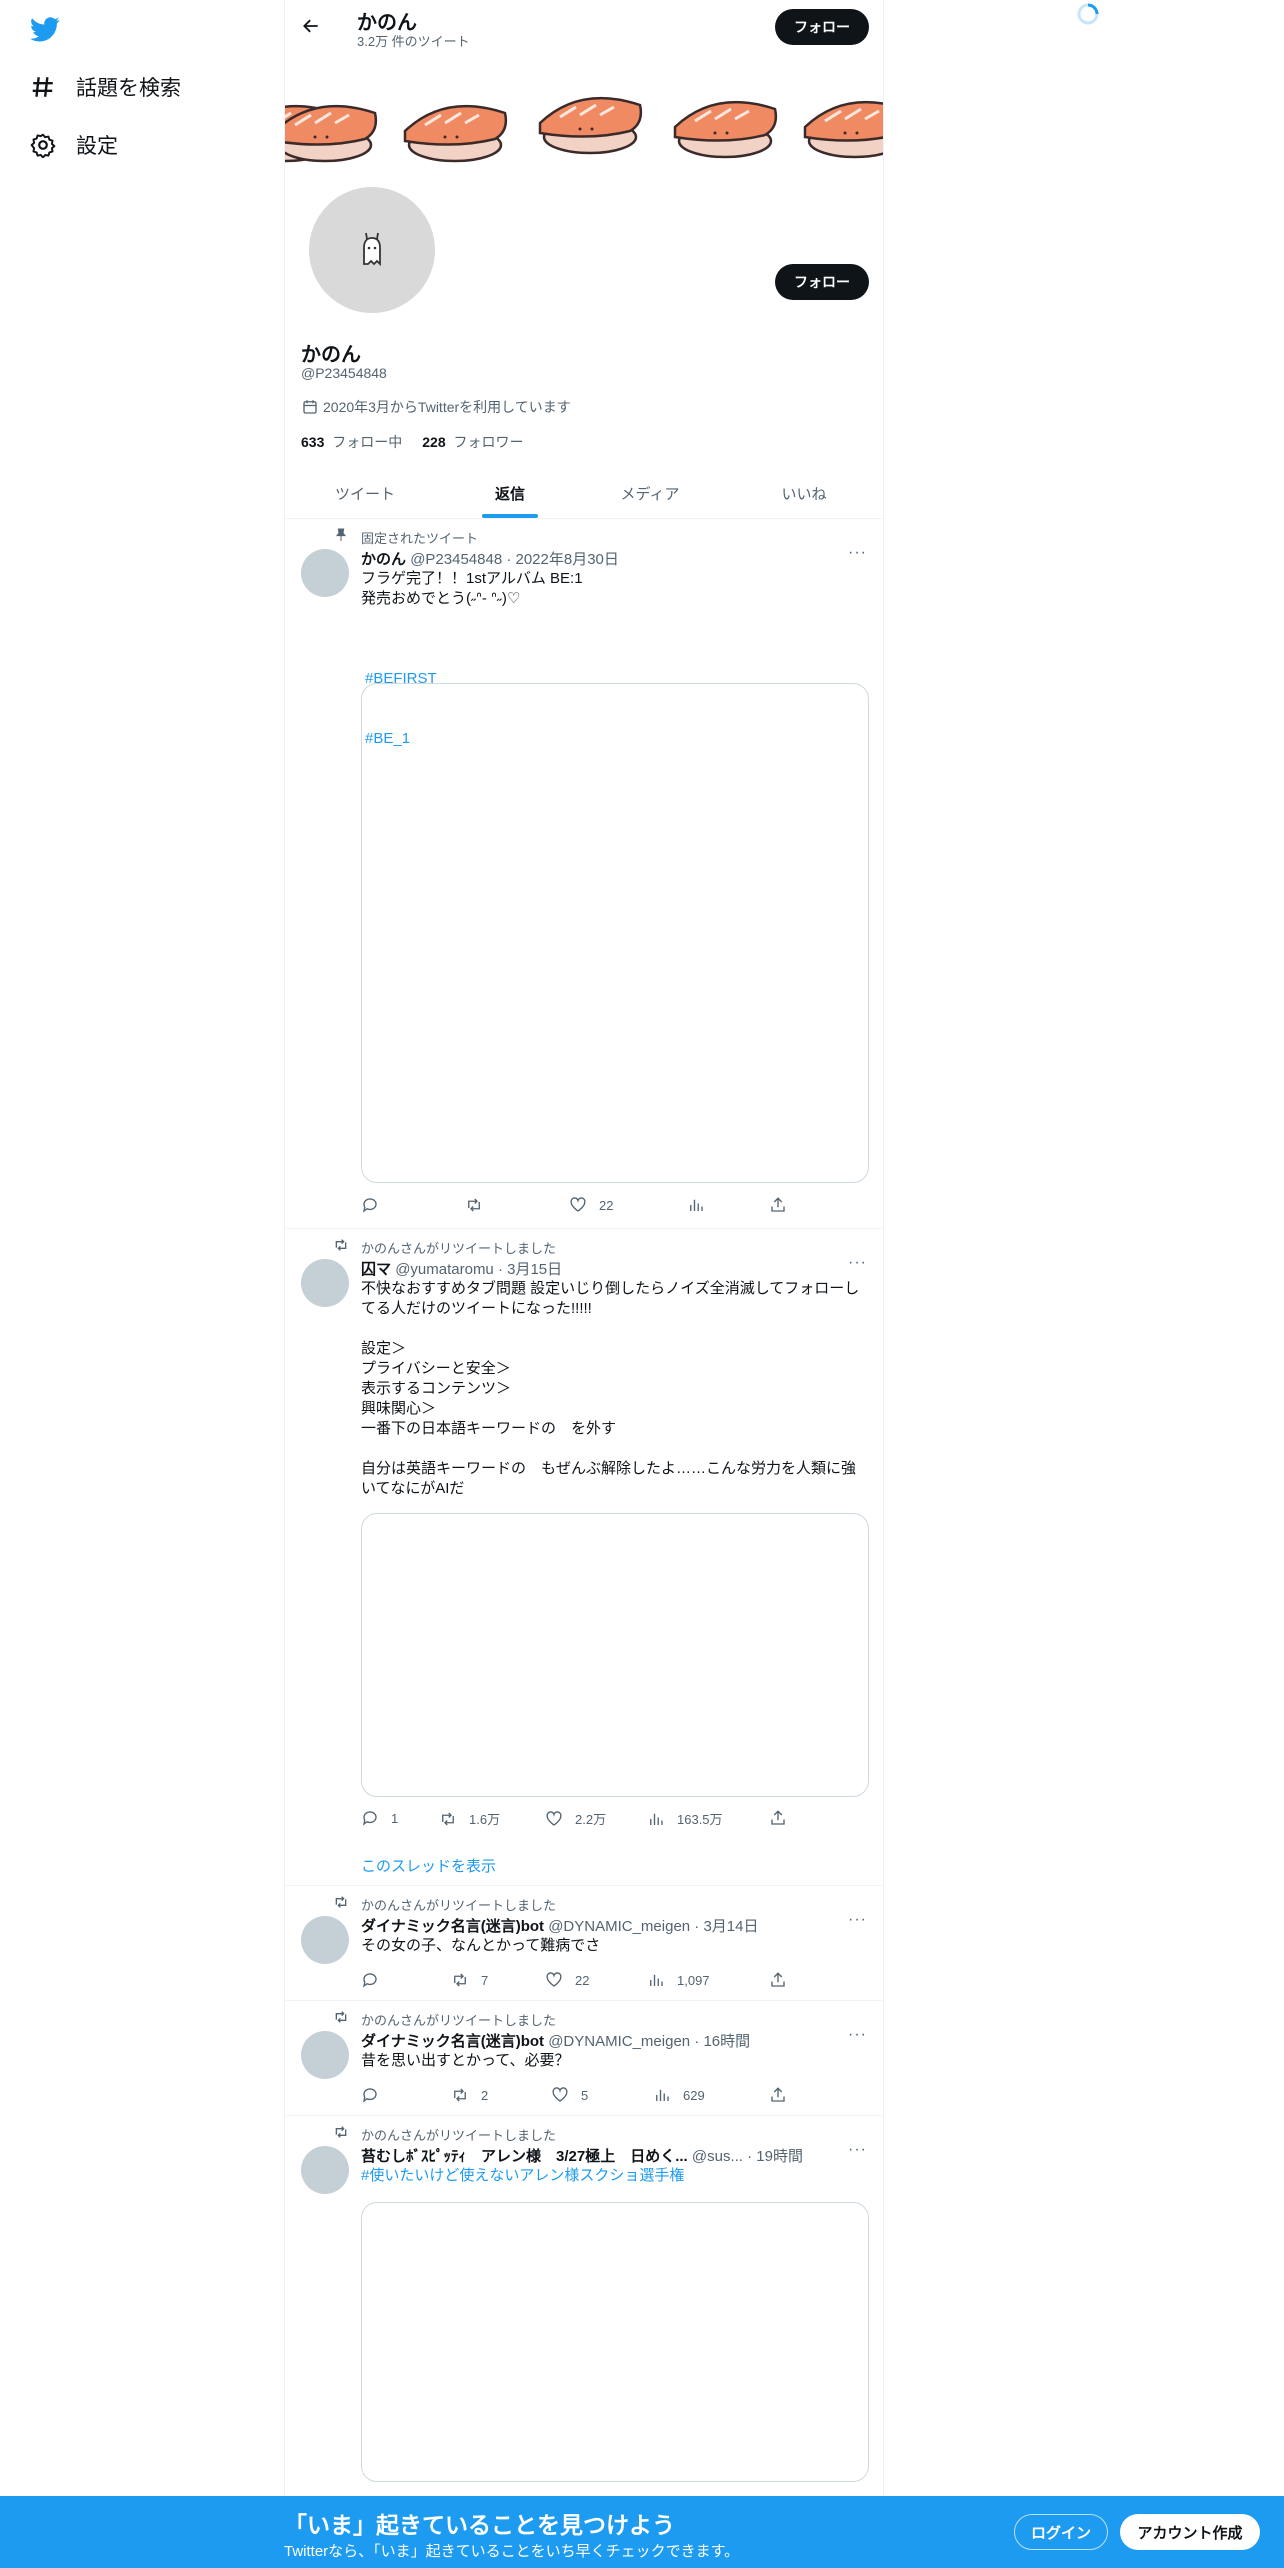 Image resolution: width=1284 pixels, height=2568 pixels. What do you see at coordinates (702, 1205) in the screenshot?
I see `views-button` at bounding box center [702, 1205].